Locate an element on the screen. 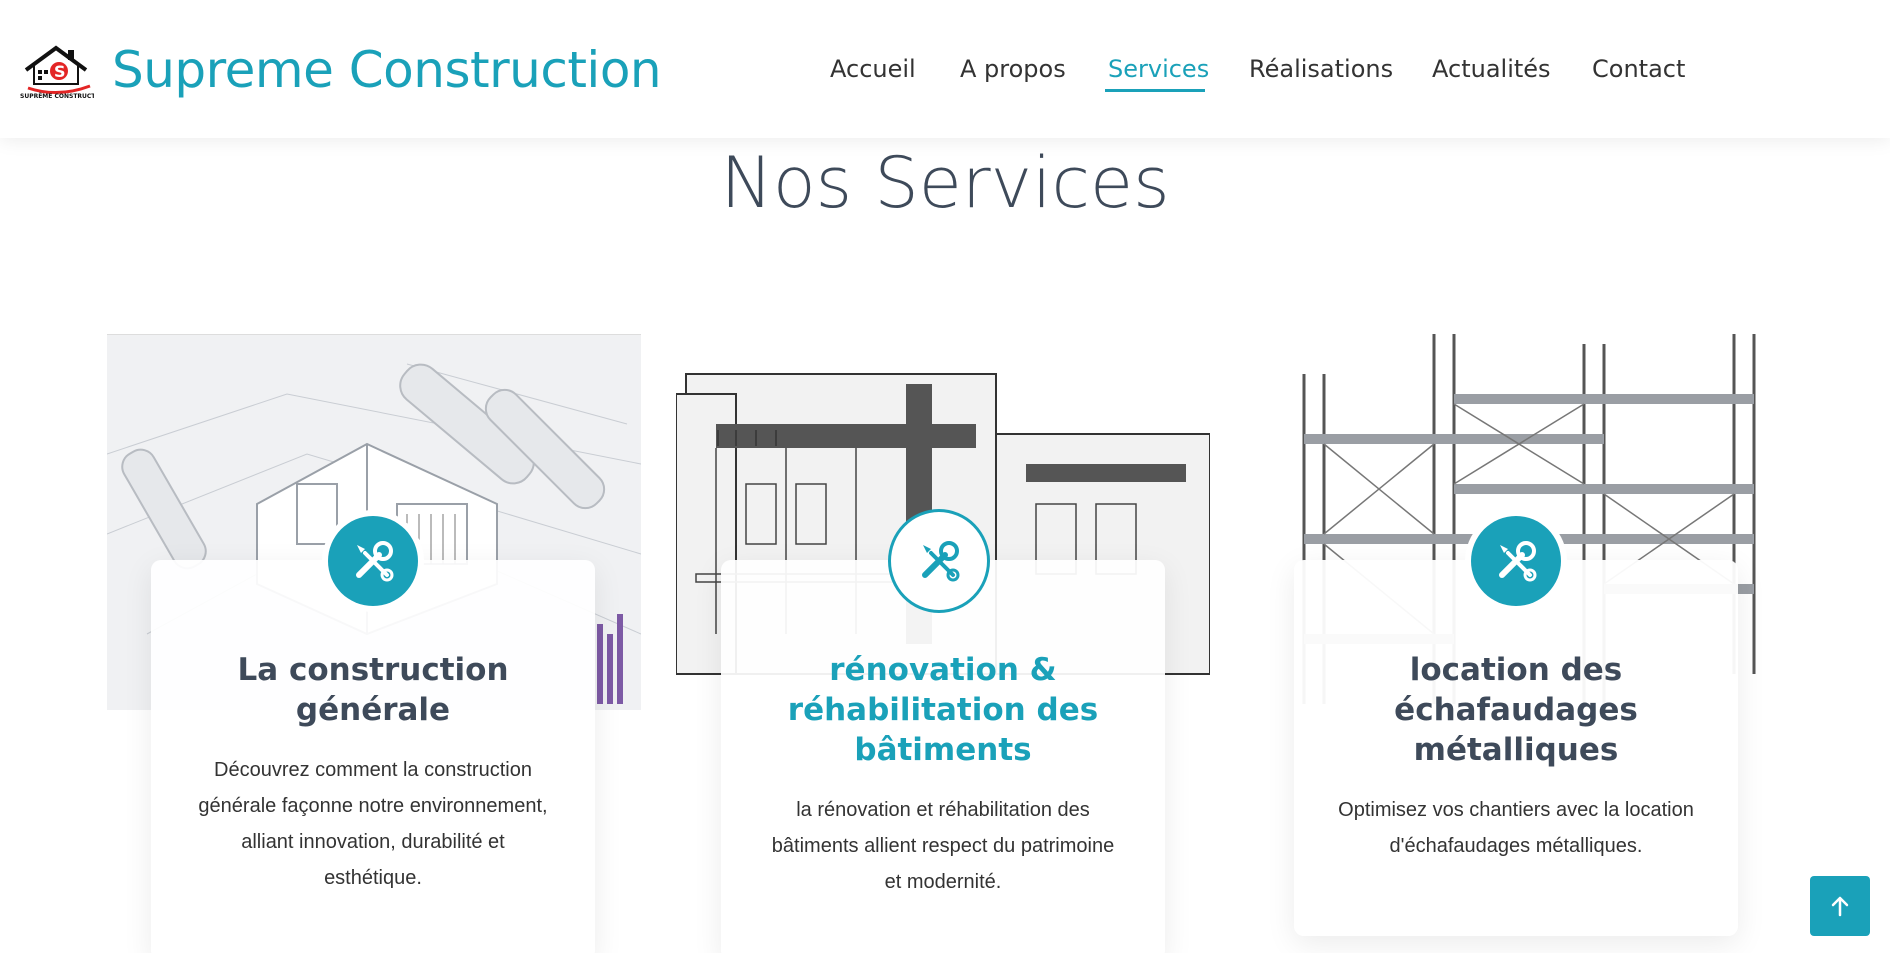  nav-item-accueil: Accueil is located at coordinates (873, 69).